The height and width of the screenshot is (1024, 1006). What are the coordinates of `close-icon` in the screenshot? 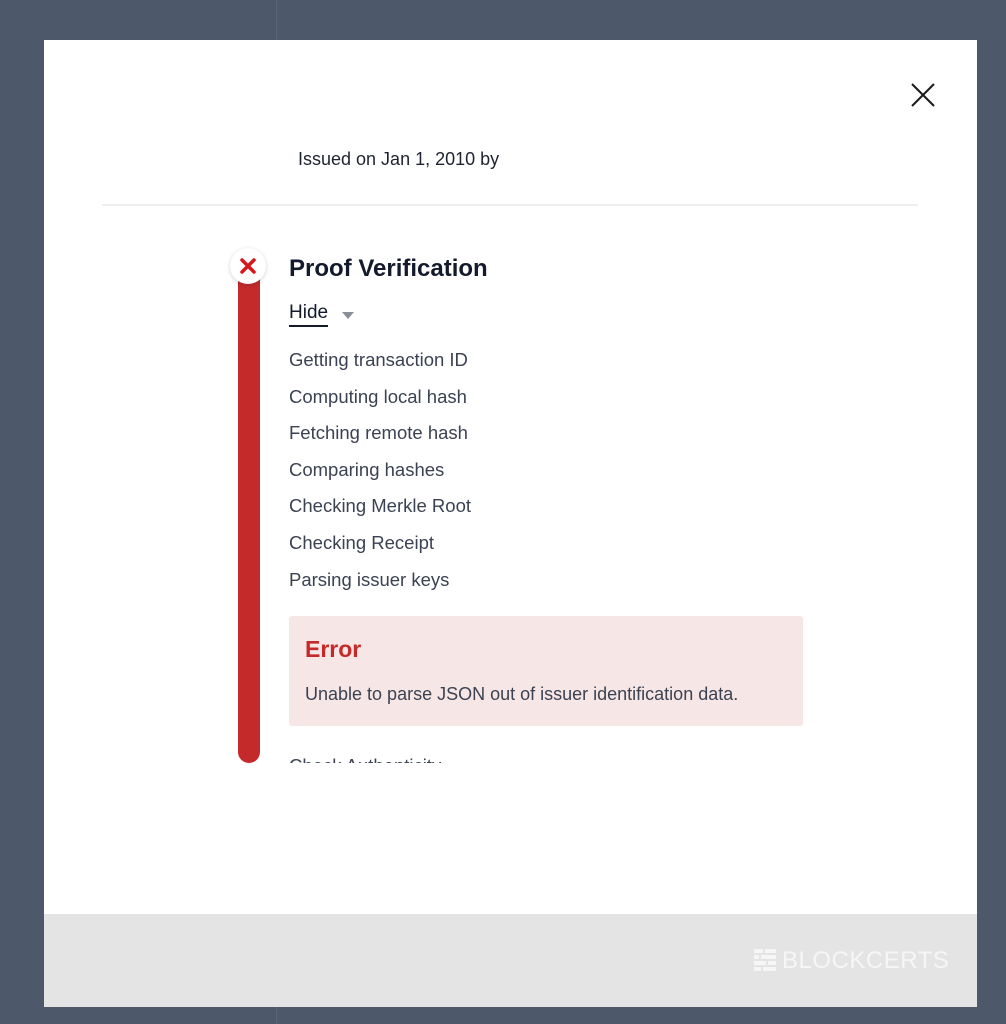 It's located at (923, 95).